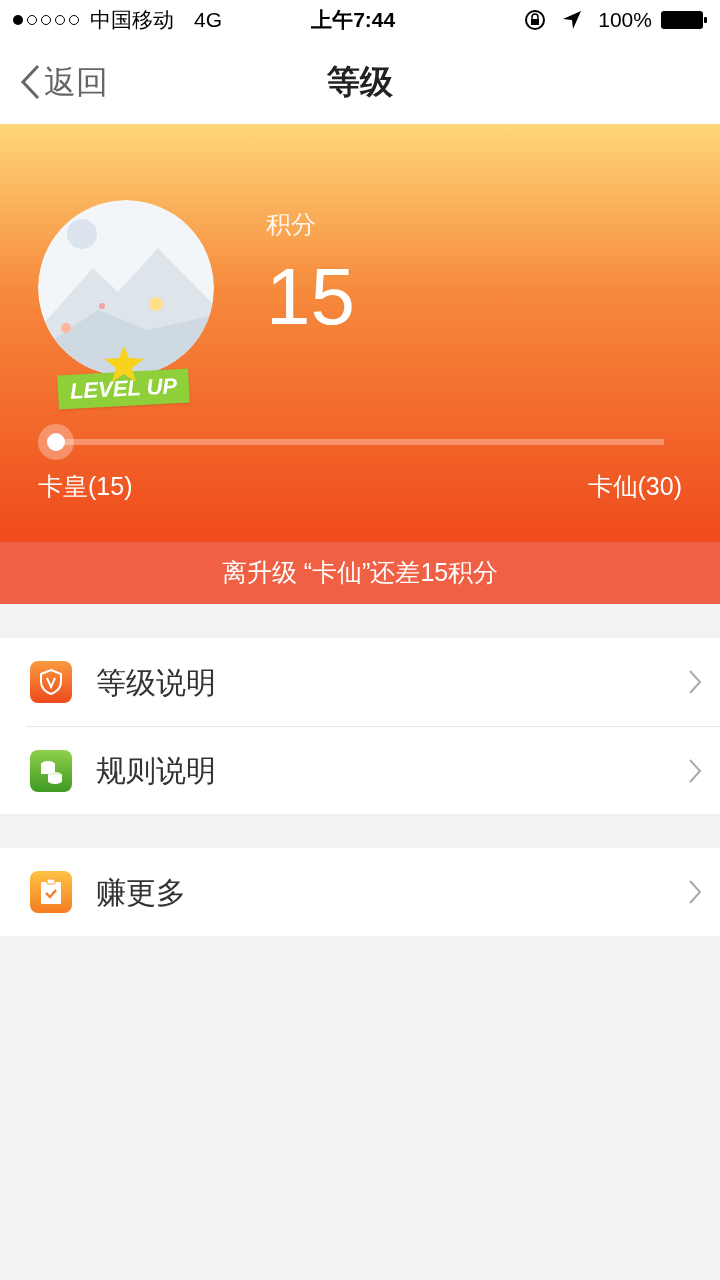 This screenshot has height=1280, width=720. What do you see at coordinates (30, 82) in the screenshot?
I see `chevron-left-icon` at bounding box center [30, 82].